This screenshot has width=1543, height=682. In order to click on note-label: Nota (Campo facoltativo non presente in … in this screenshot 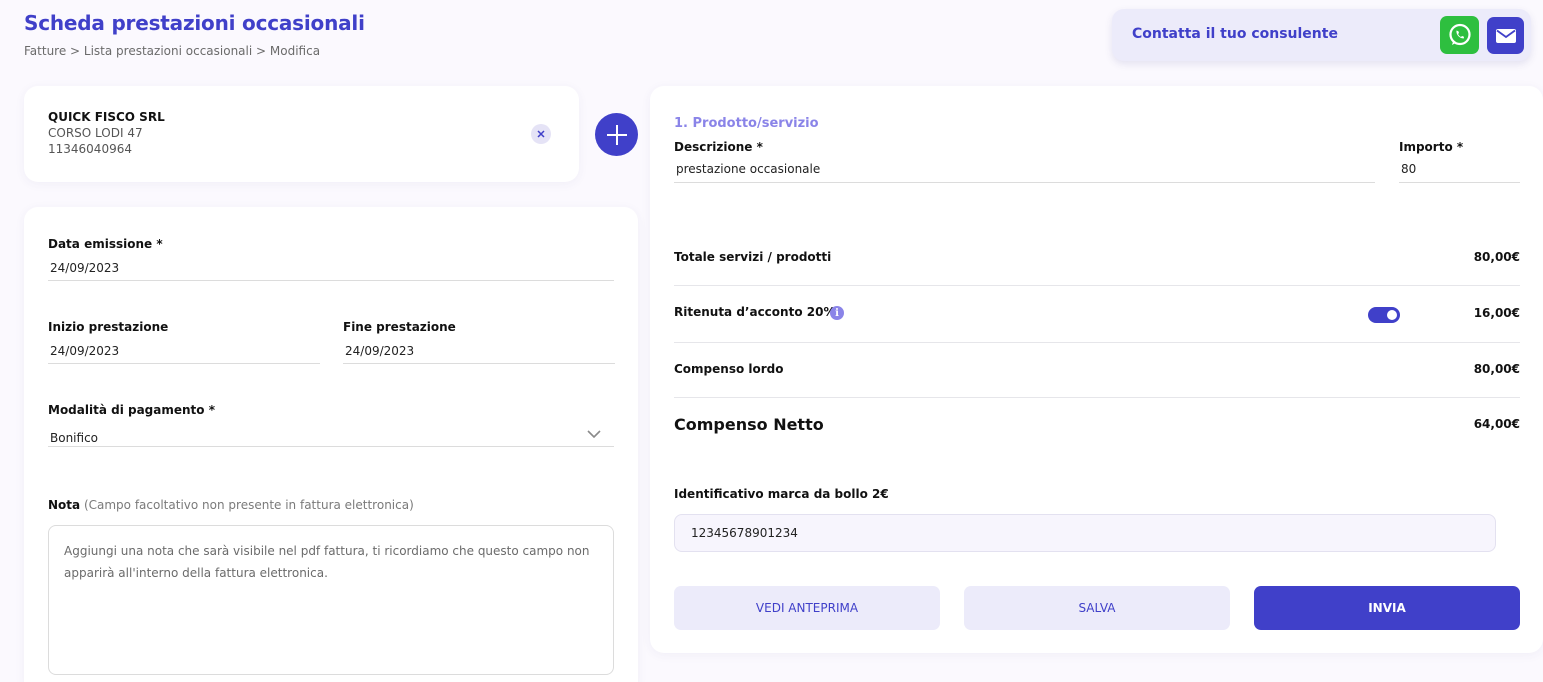, I will do `click(231, 505)`.